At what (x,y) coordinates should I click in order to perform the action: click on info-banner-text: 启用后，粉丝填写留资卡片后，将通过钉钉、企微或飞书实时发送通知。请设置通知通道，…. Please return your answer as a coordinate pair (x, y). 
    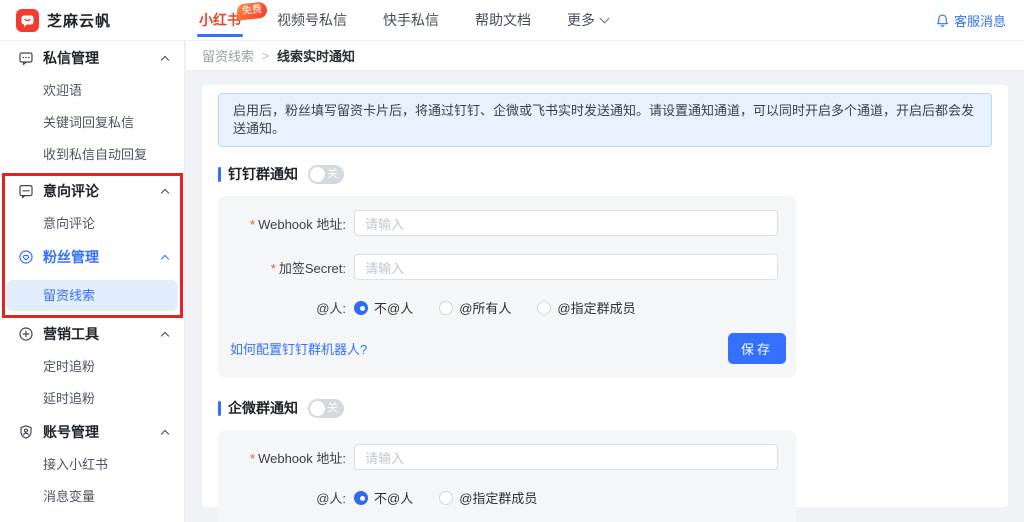
    Looking at the image, I should click on (604, 120).